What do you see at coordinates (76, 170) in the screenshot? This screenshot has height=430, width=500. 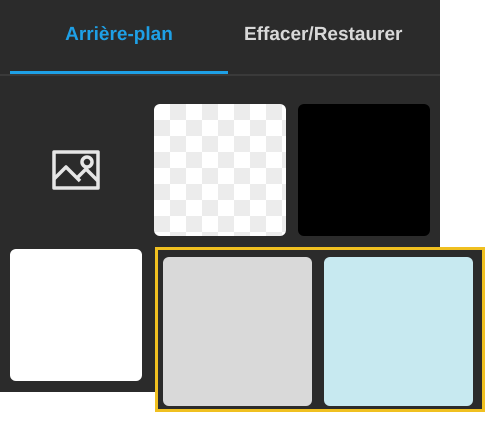 I see `image-icon` at bounding box center [76, 170].